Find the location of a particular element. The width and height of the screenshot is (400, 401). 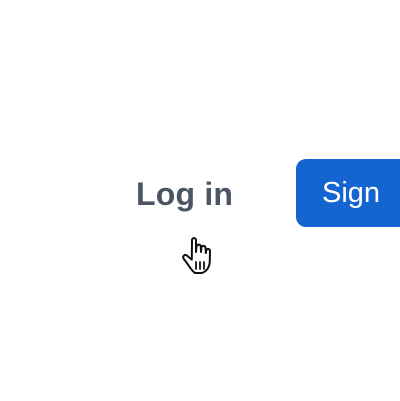

pointer-hand-icon is located at coordinates (196, 255).